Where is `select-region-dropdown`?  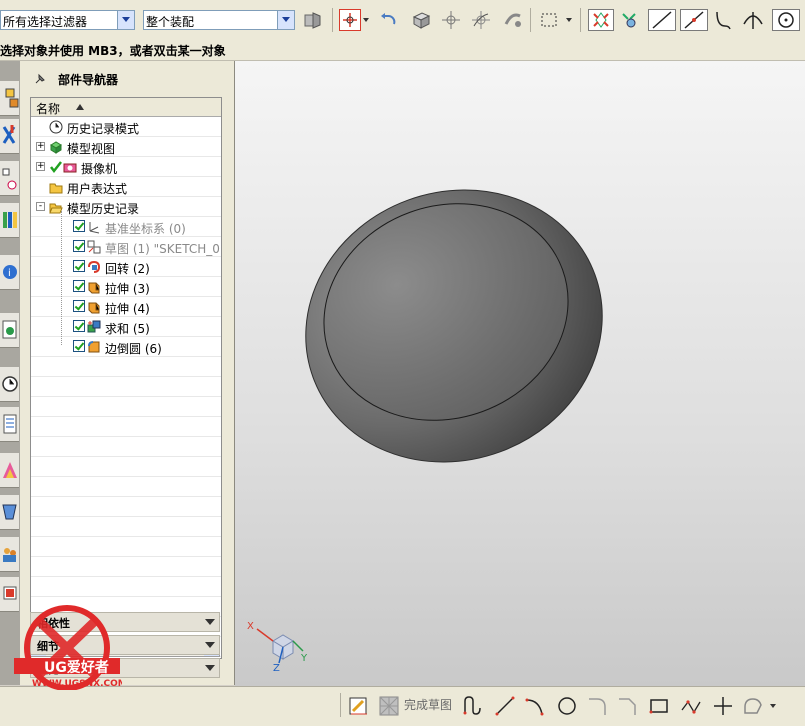
select-region-dropdown is located at coordinates (570, 20).